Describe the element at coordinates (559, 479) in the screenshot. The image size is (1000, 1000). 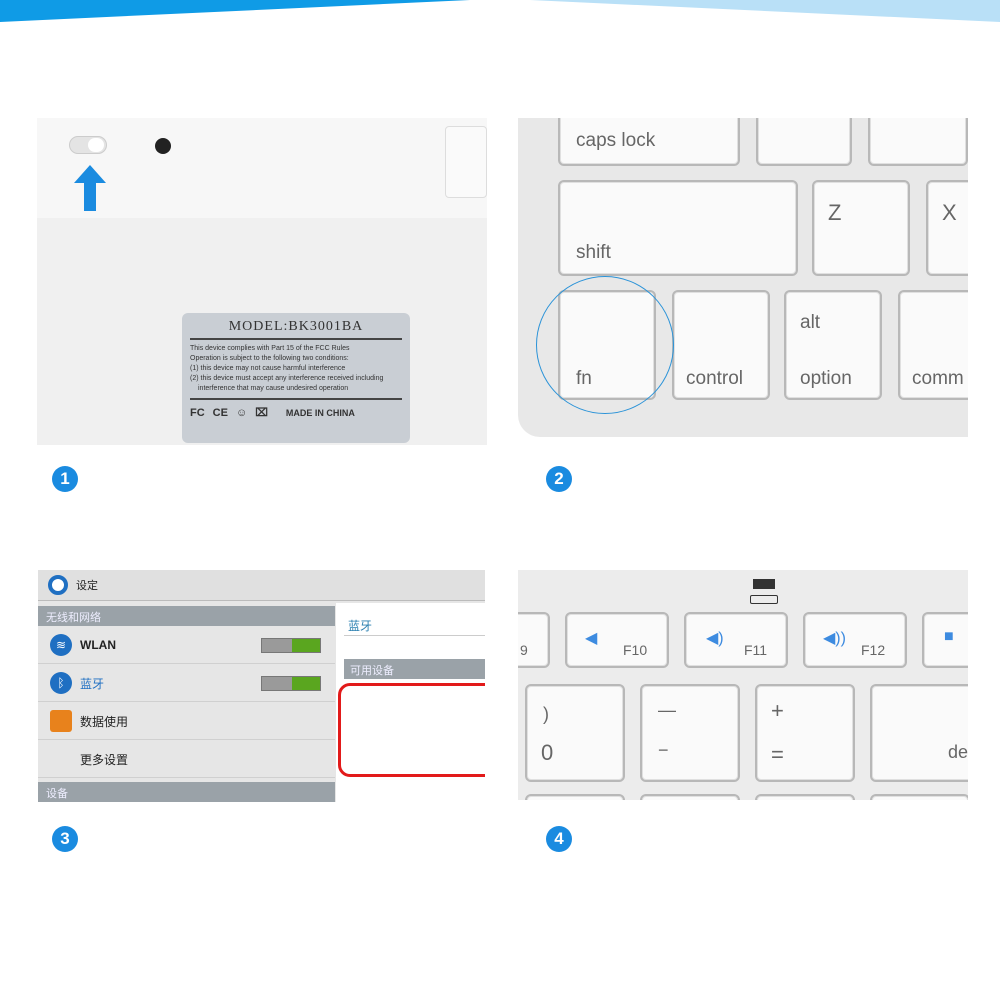
I see `step-number-2: 2` at that location.